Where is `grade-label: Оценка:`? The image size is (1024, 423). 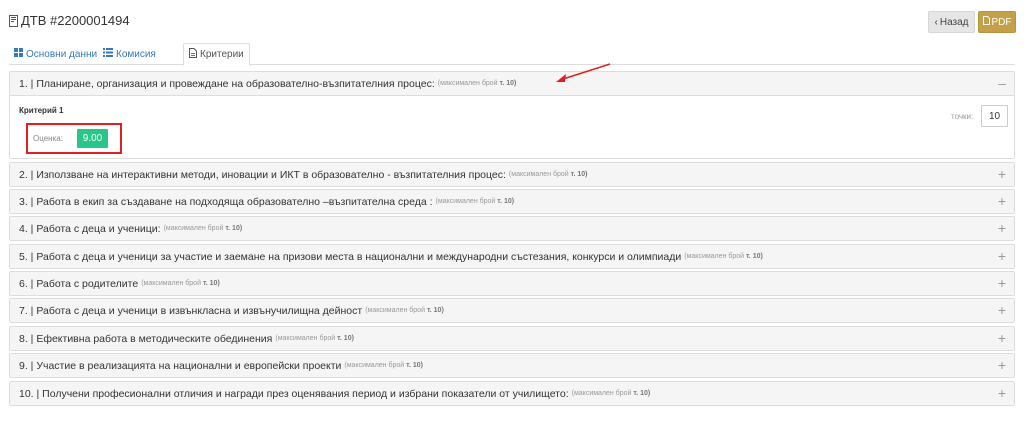 grade-label: Оценка: is located at coordinates (48, 138).